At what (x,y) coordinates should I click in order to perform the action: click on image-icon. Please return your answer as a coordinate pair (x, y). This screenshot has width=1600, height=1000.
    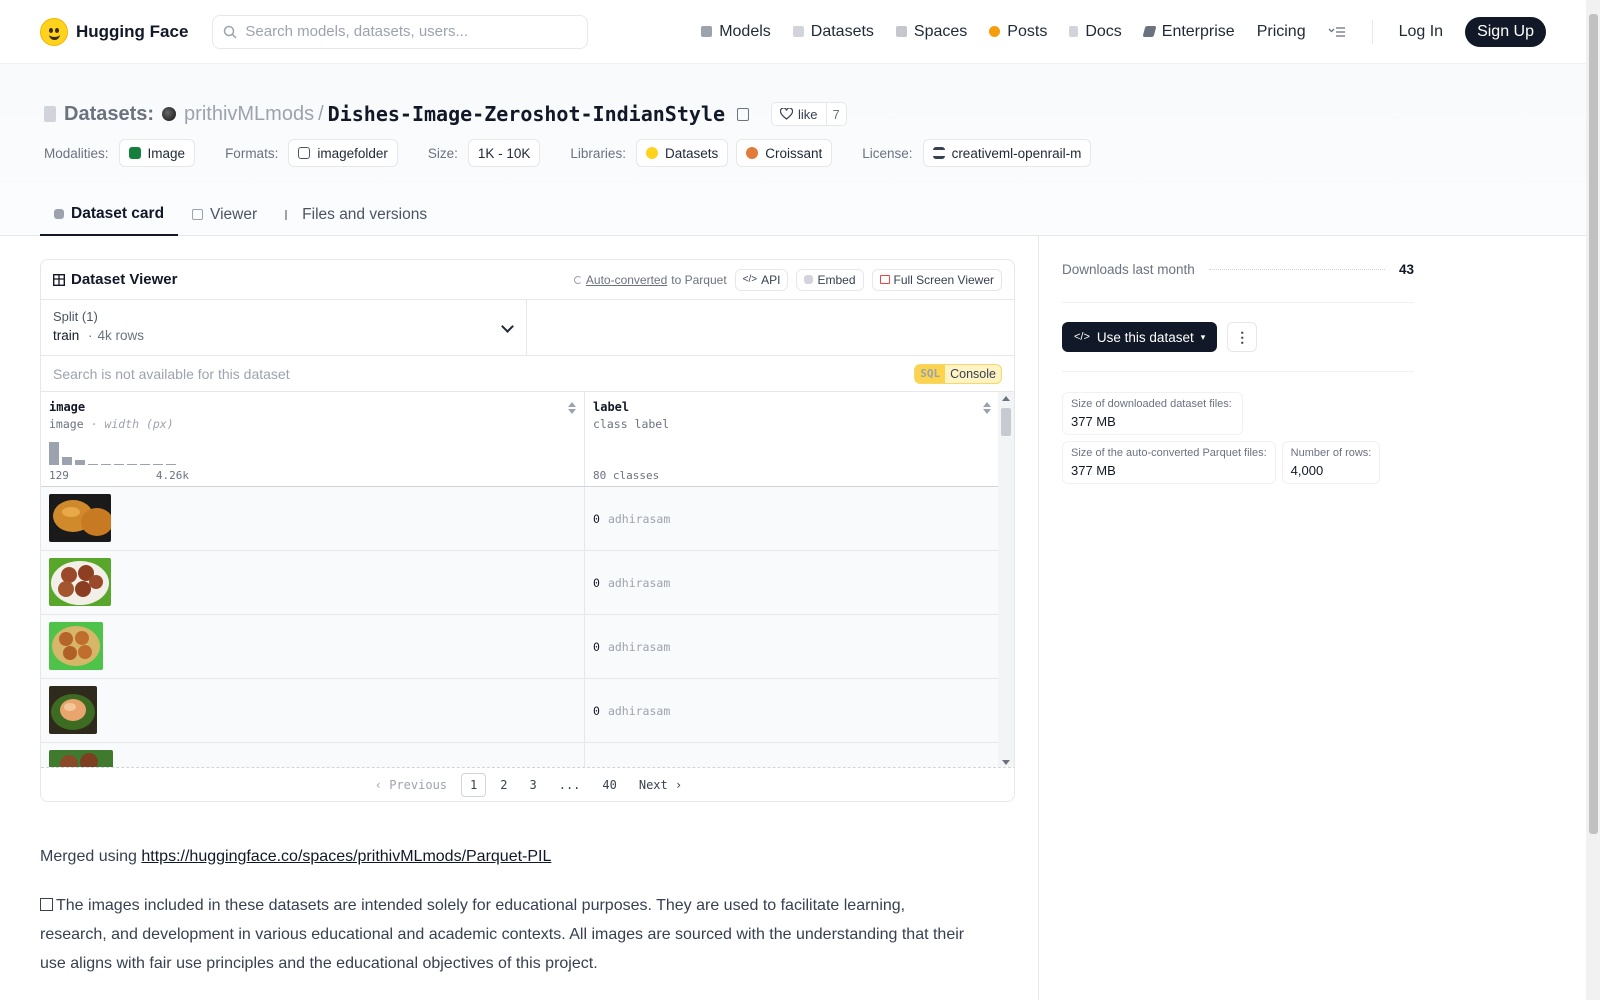
    Looking at the image, I should click on (134, 153).